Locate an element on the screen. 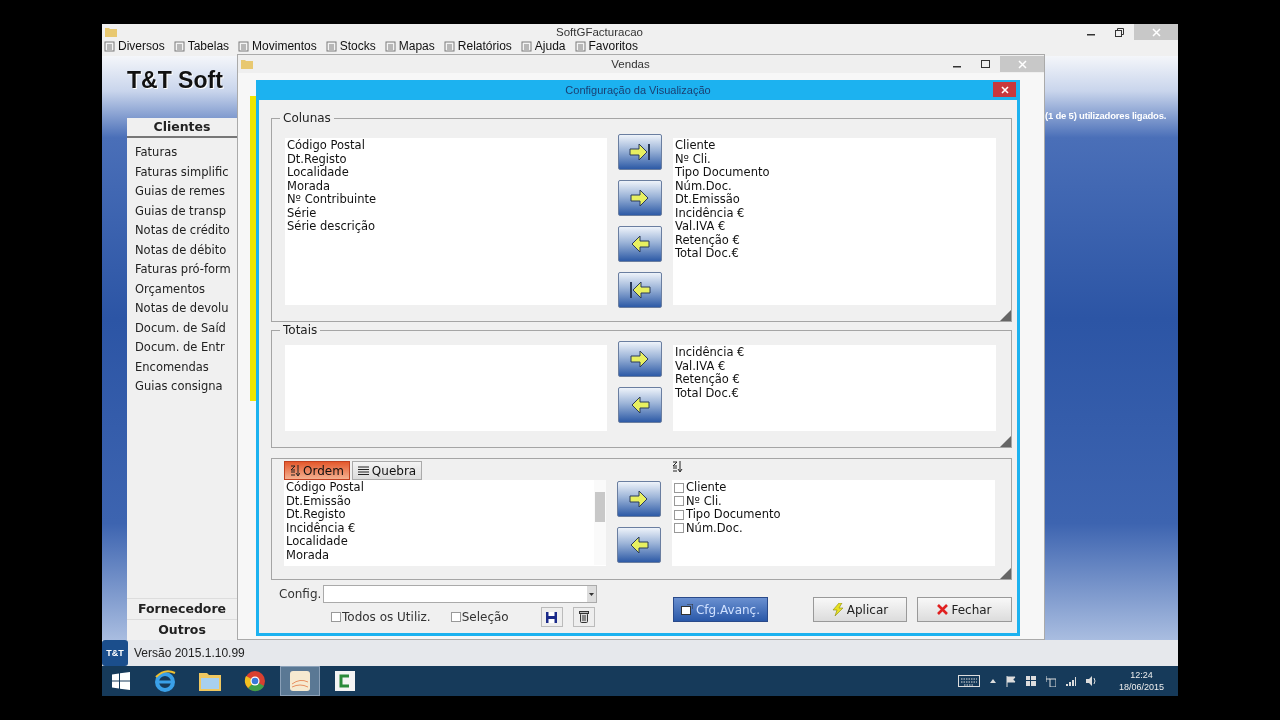  menu-item: Diversos is located at coordinates (134, 46).